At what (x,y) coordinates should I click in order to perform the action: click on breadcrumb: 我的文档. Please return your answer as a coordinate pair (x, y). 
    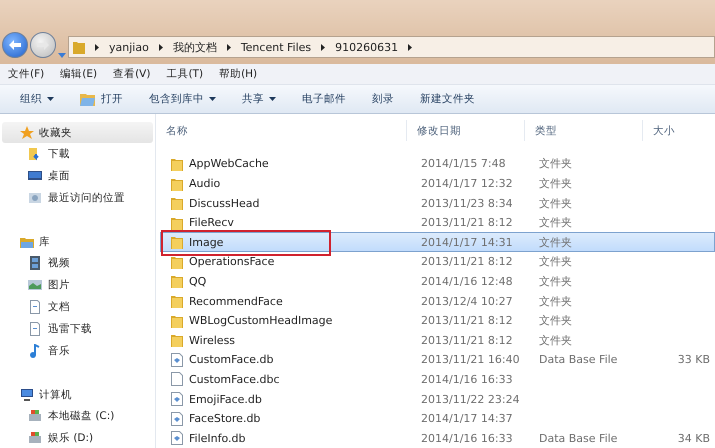
    Looking at the image, I should click on (194, 47).